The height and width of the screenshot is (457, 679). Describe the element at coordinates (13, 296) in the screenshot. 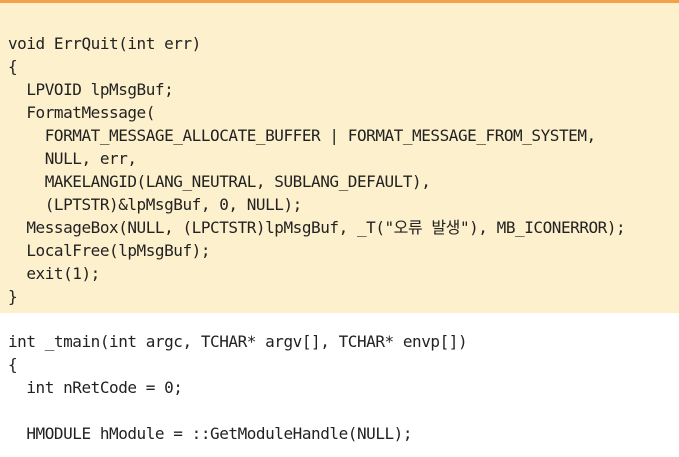

I see `code-line: }` at that location.